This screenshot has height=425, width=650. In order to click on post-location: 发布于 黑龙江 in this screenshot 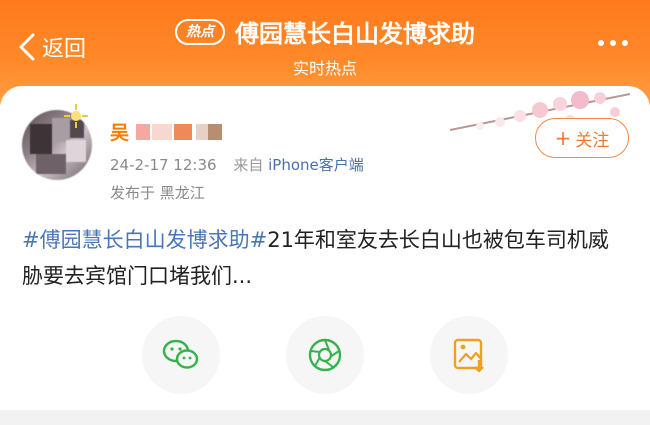, I will do `click(157, 193)`.